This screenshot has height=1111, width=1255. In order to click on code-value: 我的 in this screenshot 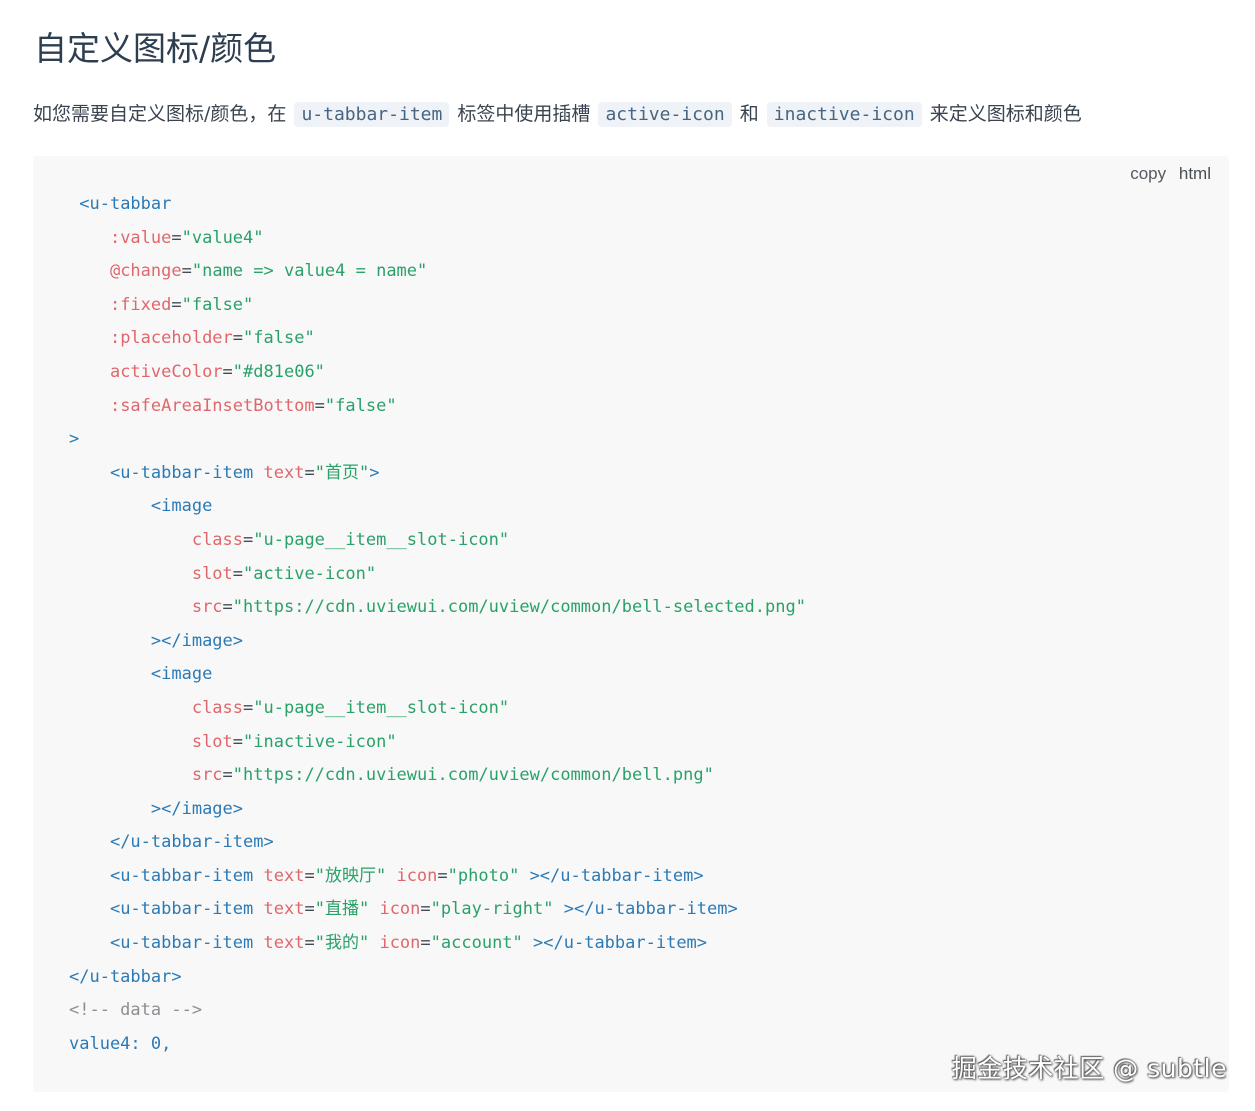, I will do `click(341, 943)`.